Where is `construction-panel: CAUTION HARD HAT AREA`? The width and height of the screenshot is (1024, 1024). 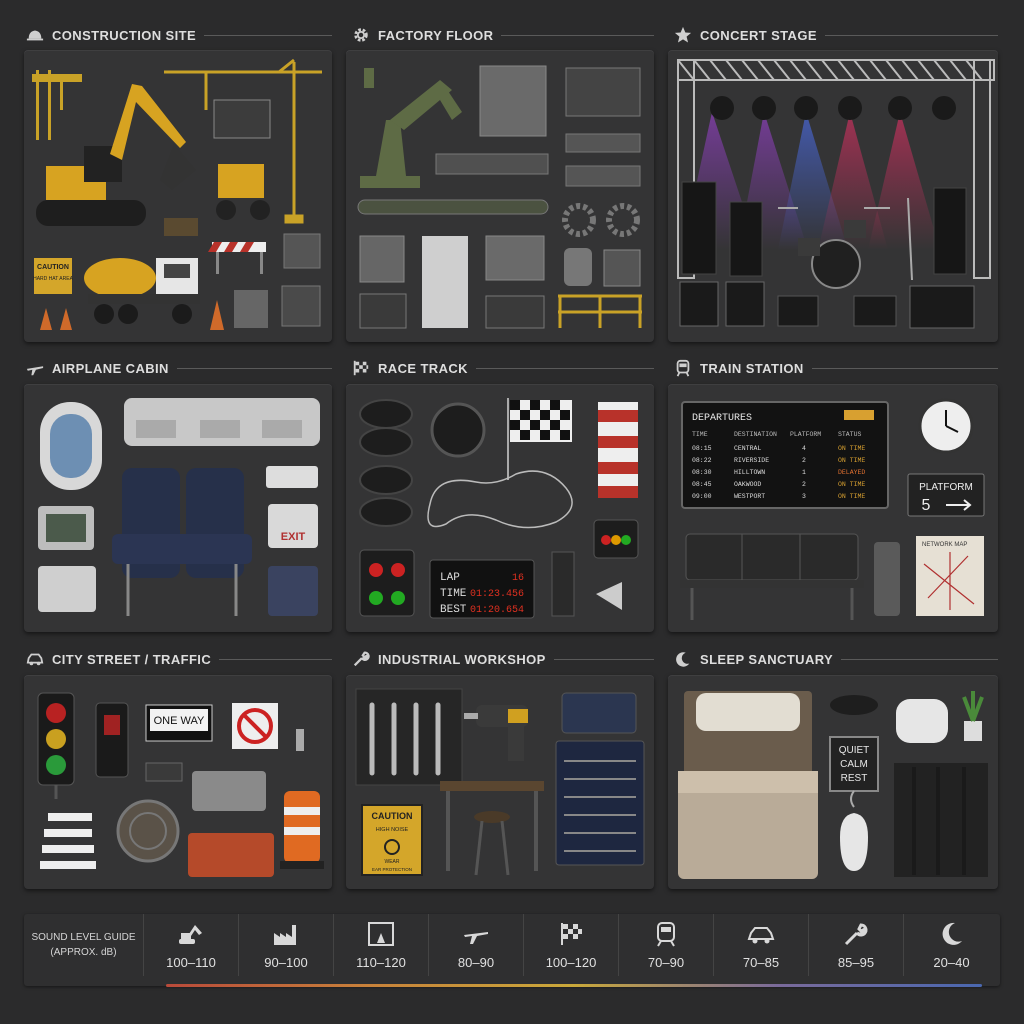
construction-panel: CAUTION HARD HAT AREA is located at coordinates (178, 196).